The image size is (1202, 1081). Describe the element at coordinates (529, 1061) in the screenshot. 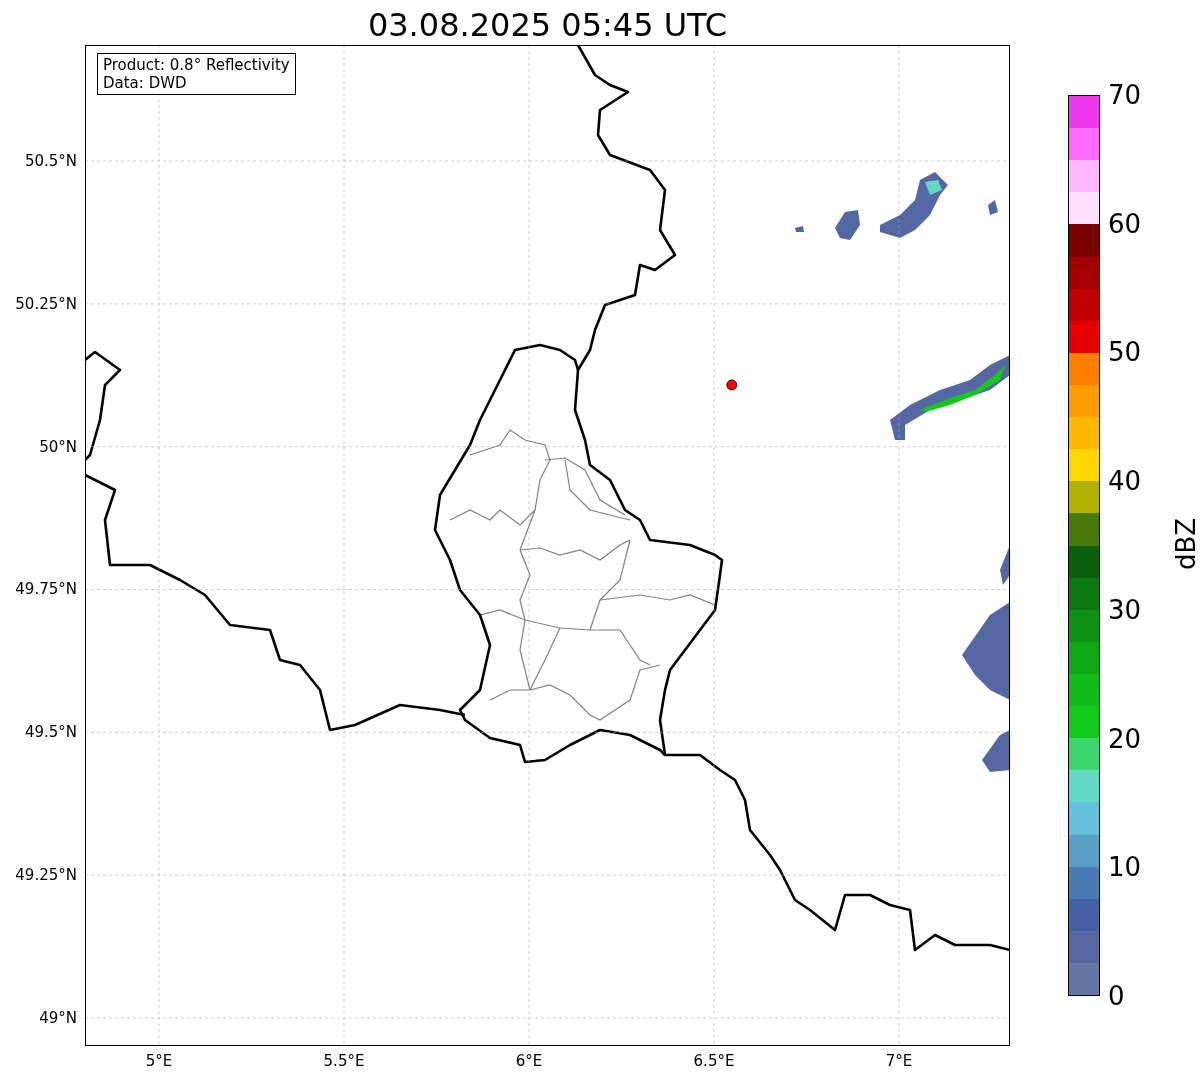

I see `x-tick-label: 6°E` at that location.